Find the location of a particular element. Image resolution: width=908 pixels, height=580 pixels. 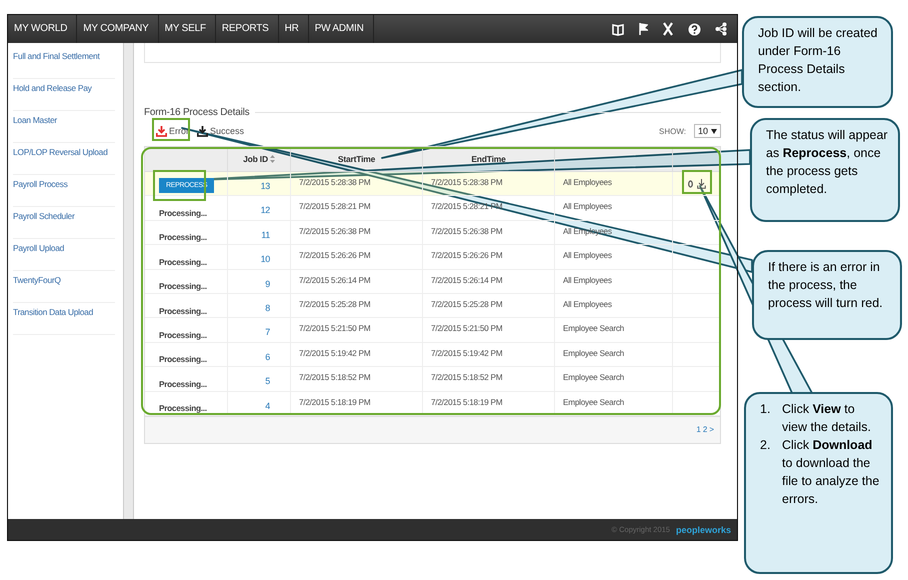

sidebar-link: Transition Data Upload is located at coordinates (64, 319).